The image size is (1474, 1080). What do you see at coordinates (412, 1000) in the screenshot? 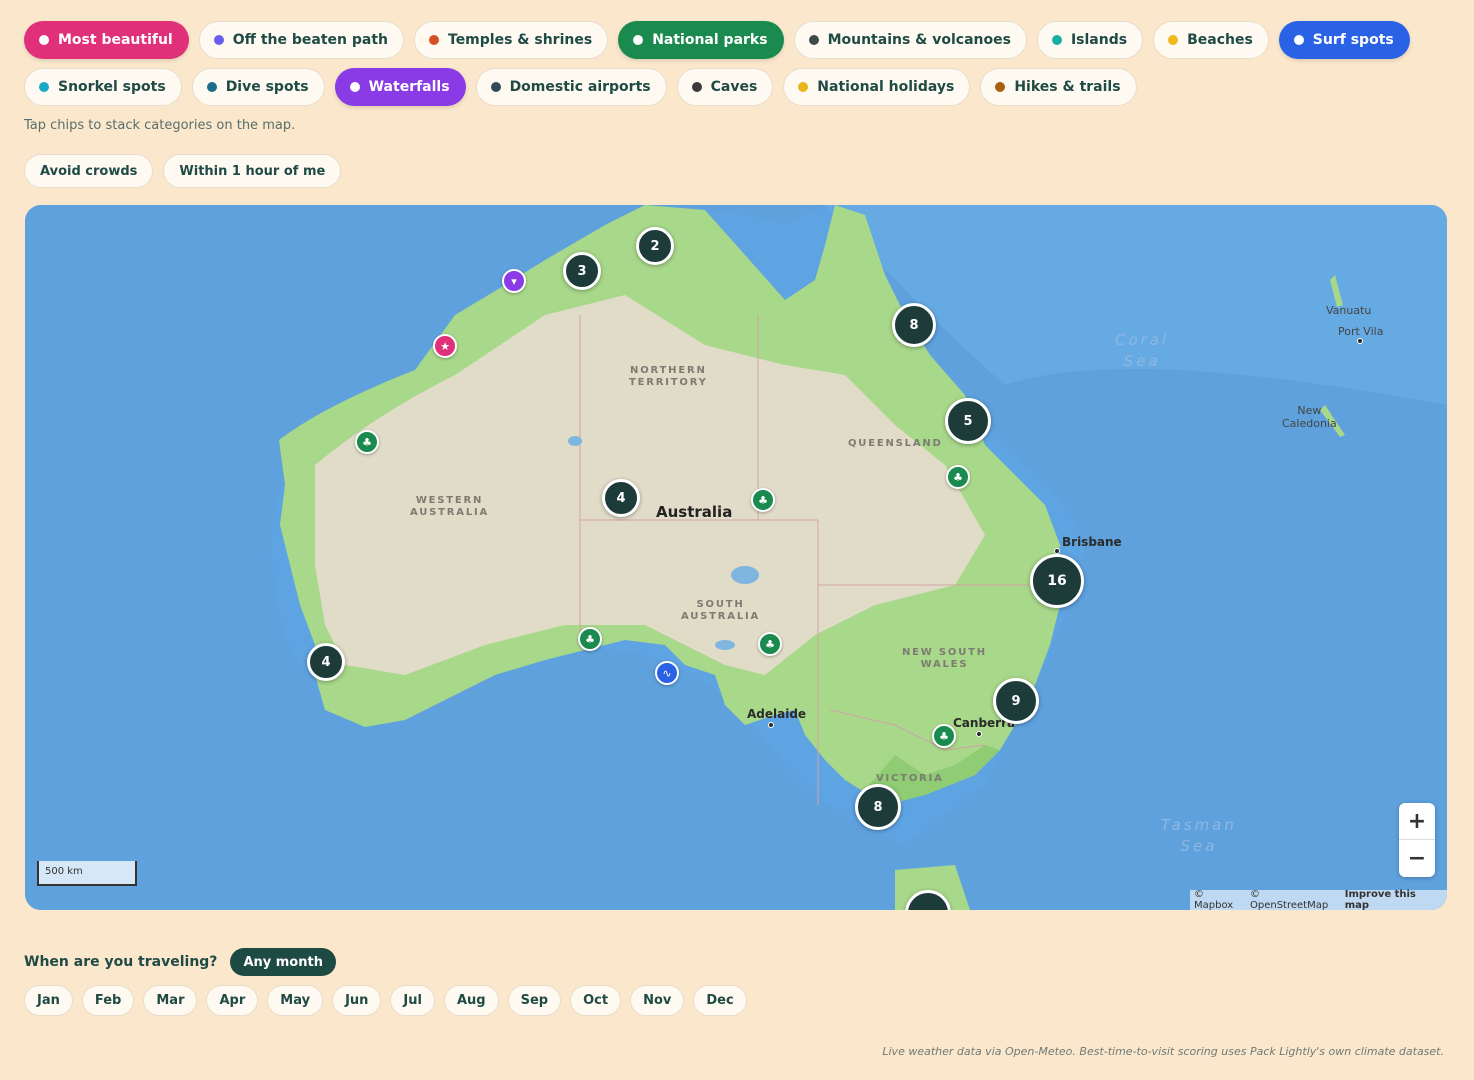
I see `month-chip-jul: Jul` at bounding box center [412, 1000].